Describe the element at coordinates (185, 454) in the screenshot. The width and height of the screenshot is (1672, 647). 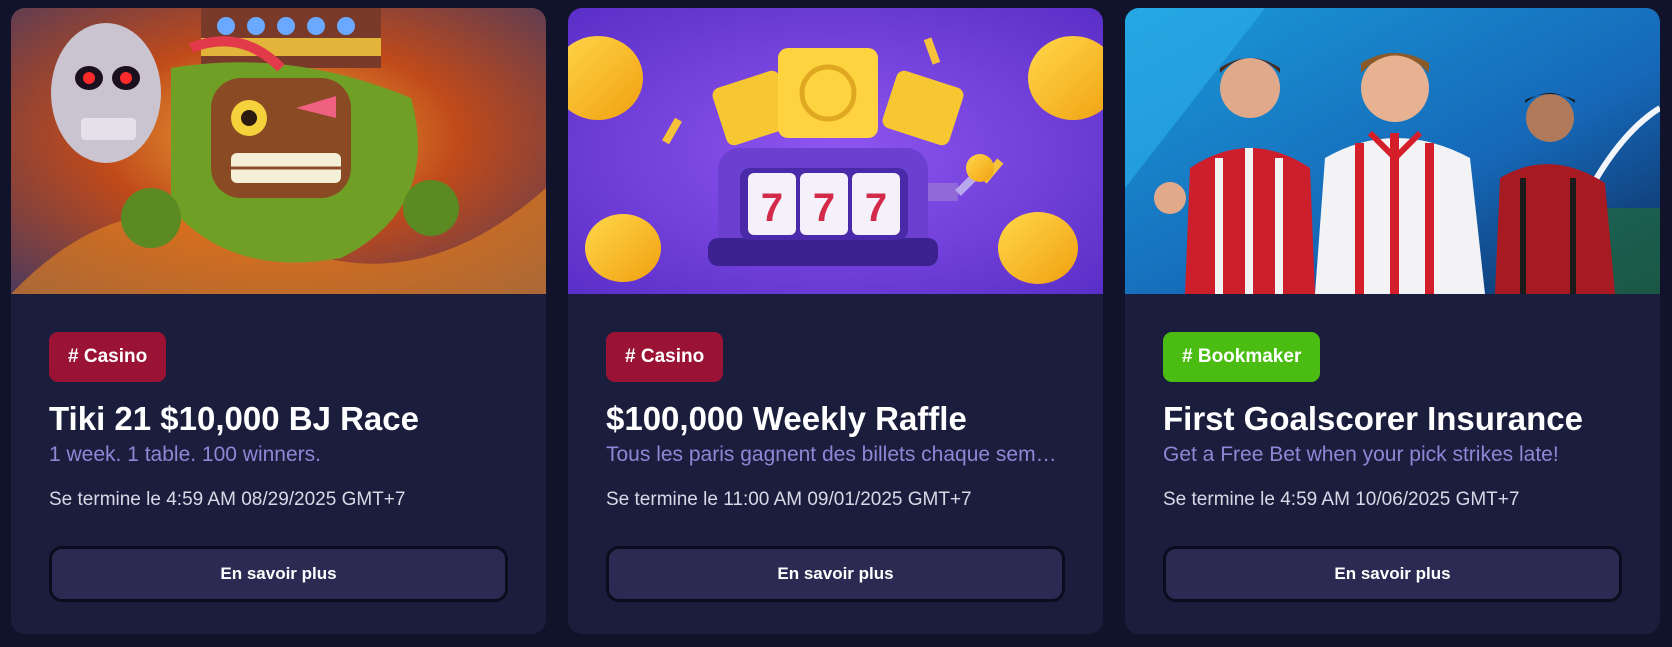
I see `promo-subtitle: 1 week. 1 table. 100 winners.` at that location.